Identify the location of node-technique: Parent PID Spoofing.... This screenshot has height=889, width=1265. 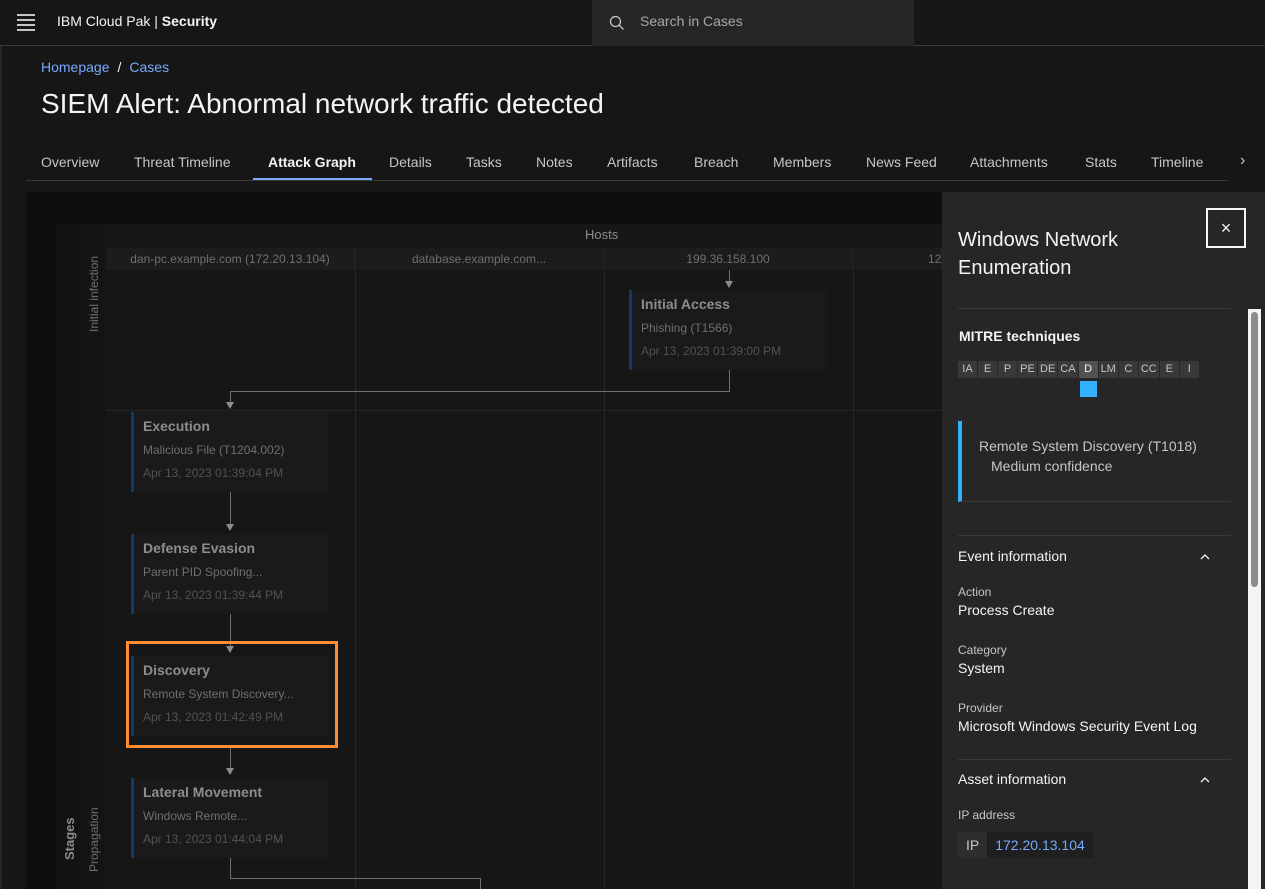
(203, 572).